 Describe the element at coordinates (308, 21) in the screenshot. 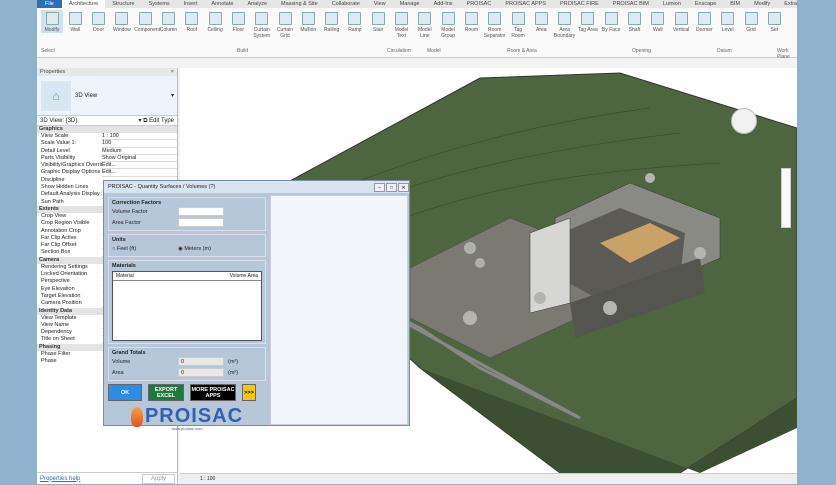

I see `tool-mullion: Mullion` at that location.